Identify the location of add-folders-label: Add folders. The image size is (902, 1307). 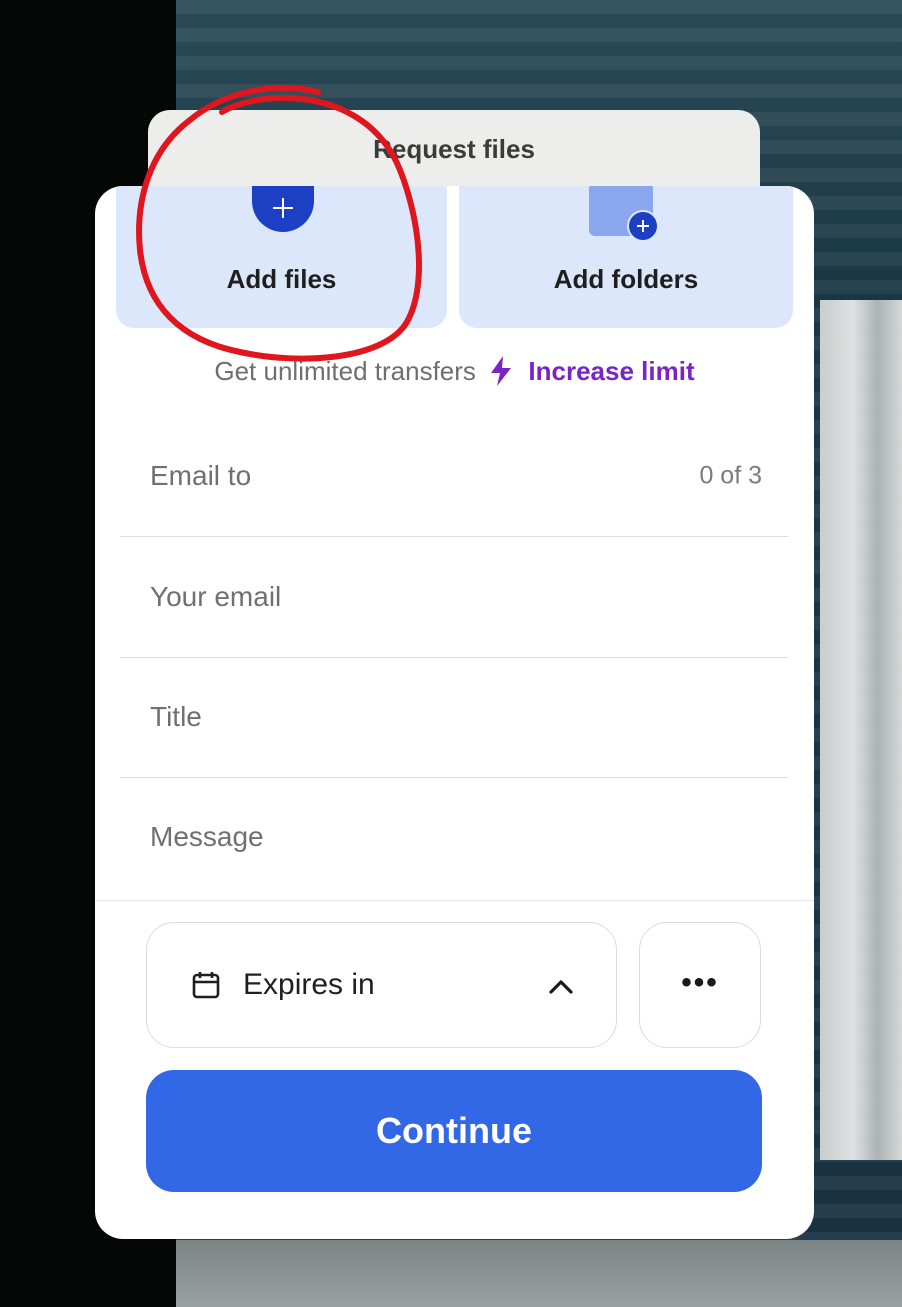
(626, 279).